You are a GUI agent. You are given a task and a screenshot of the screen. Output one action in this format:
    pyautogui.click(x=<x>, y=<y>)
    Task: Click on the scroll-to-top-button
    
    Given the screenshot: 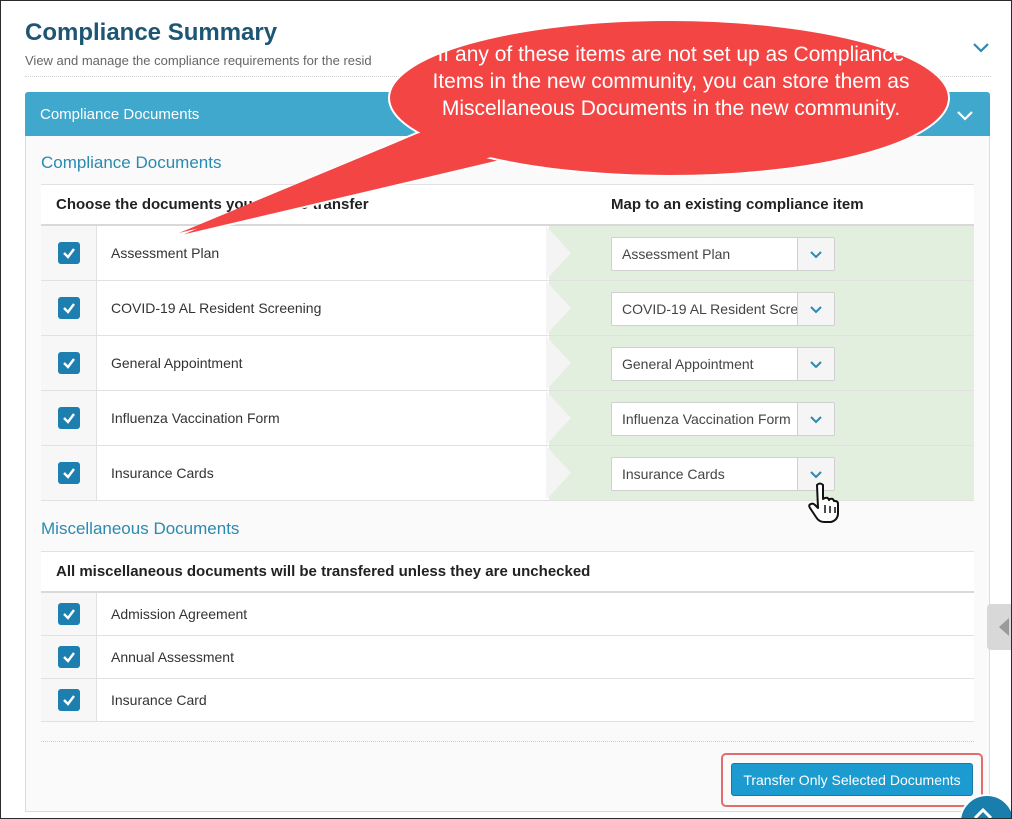 What is the action you would take?
    pyautogui.click(x=985, y=806)
    